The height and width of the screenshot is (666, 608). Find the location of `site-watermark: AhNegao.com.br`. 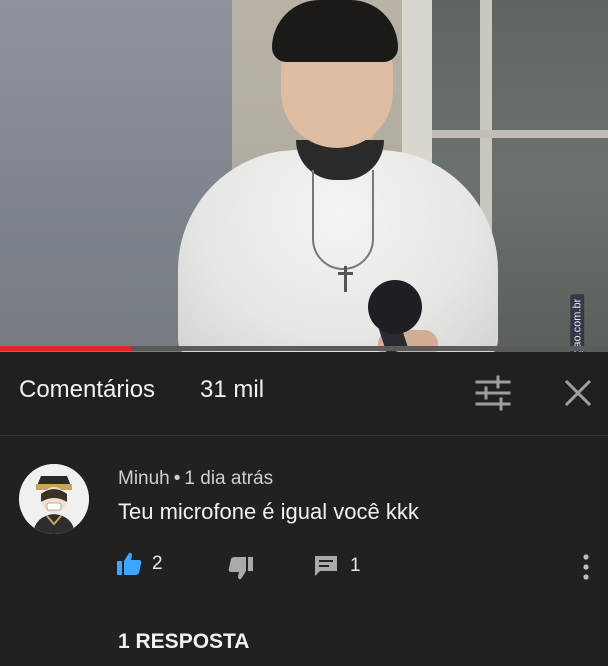

site-watermark: AhNegao.com.br is located at coordinates (577, 316).